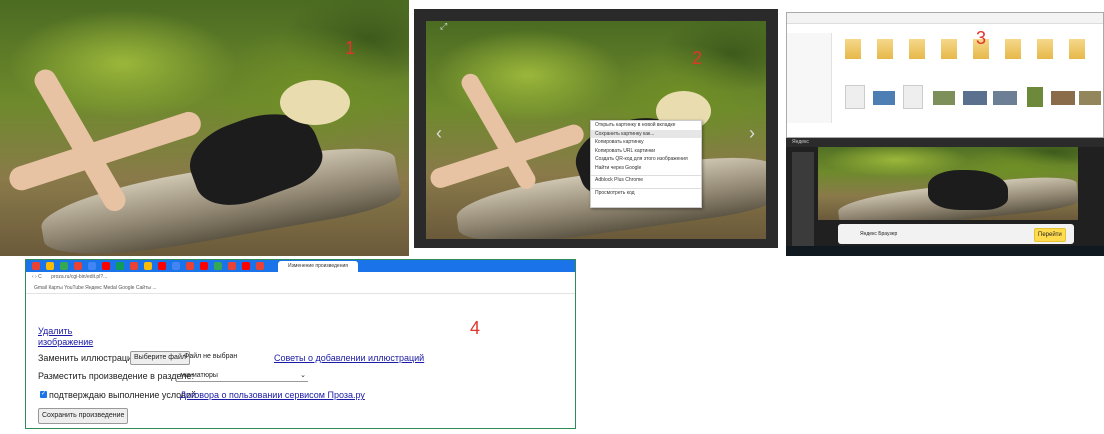  What do you see at coordinates (981, 38) in the screenshot?
I see `panel-number-3: 3` at bounding box center [981, 38].